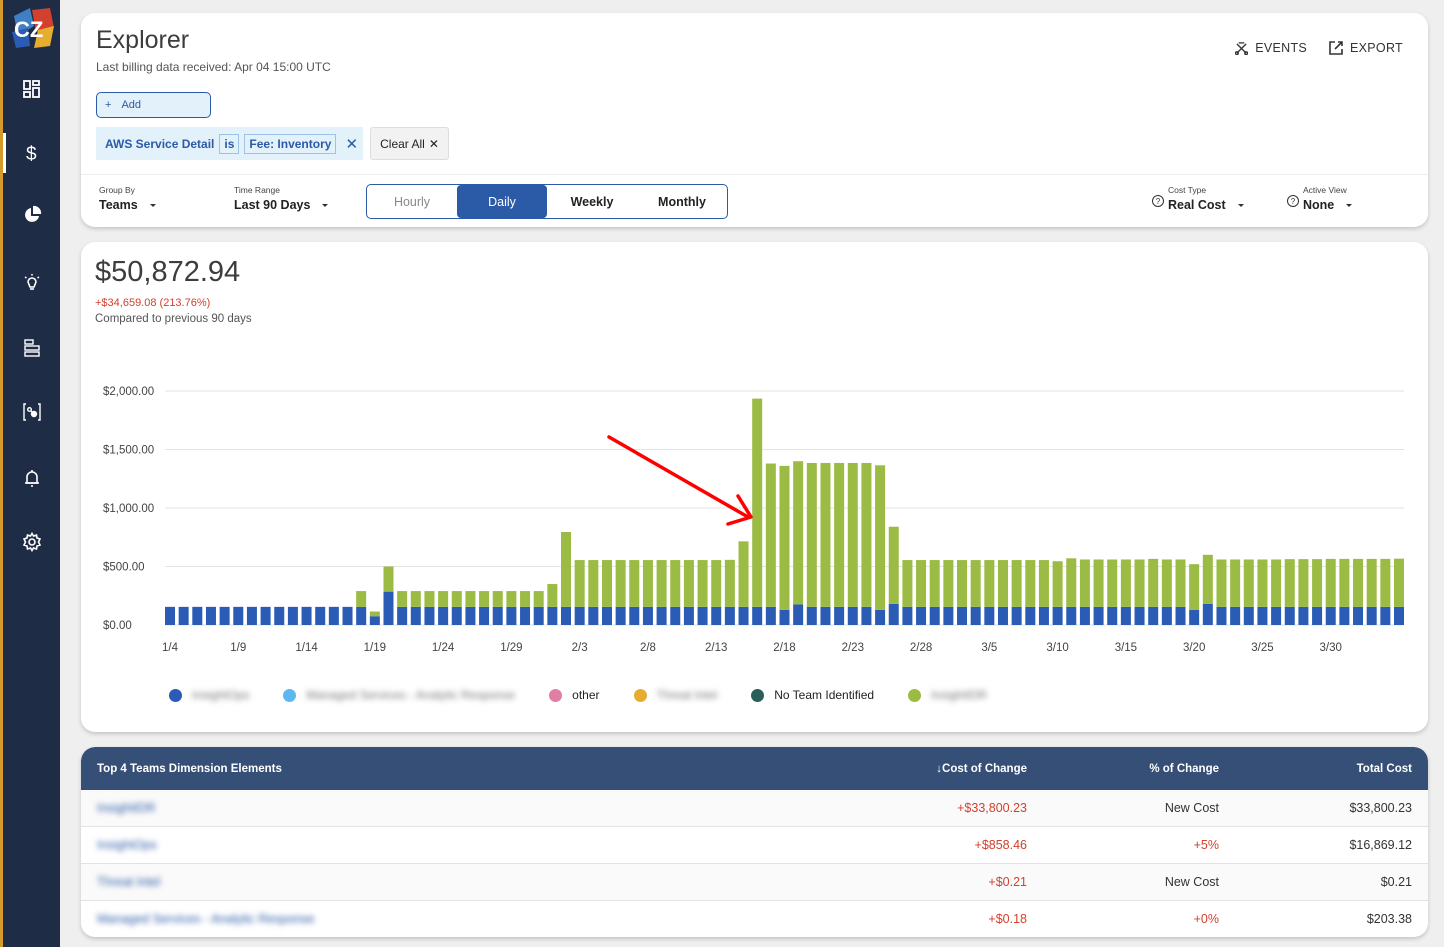 Image resolution: width=1444 pixels, height=947 pixels. I want to click on col-pct-of-change: % of Change, so click(1123, 769).